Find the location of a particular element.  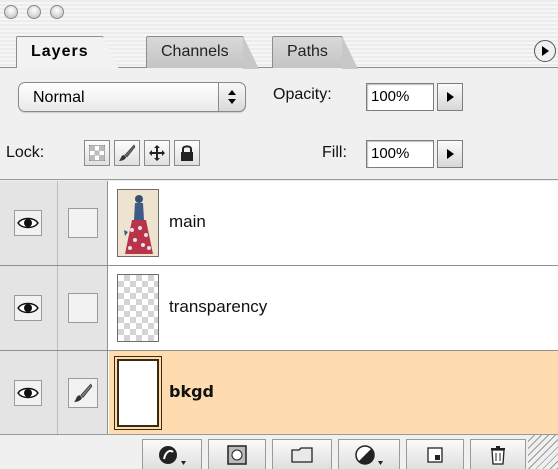

new-adjustment-layer-button is located at coordinates (369, 454).